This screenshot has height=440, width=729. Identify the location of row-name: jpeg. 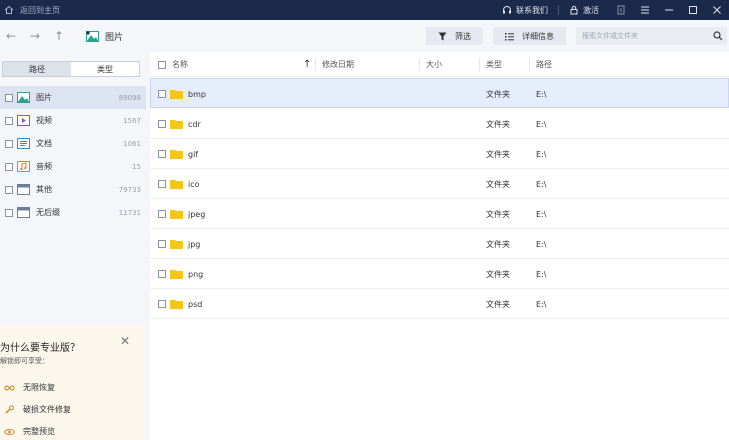
(197, 214).